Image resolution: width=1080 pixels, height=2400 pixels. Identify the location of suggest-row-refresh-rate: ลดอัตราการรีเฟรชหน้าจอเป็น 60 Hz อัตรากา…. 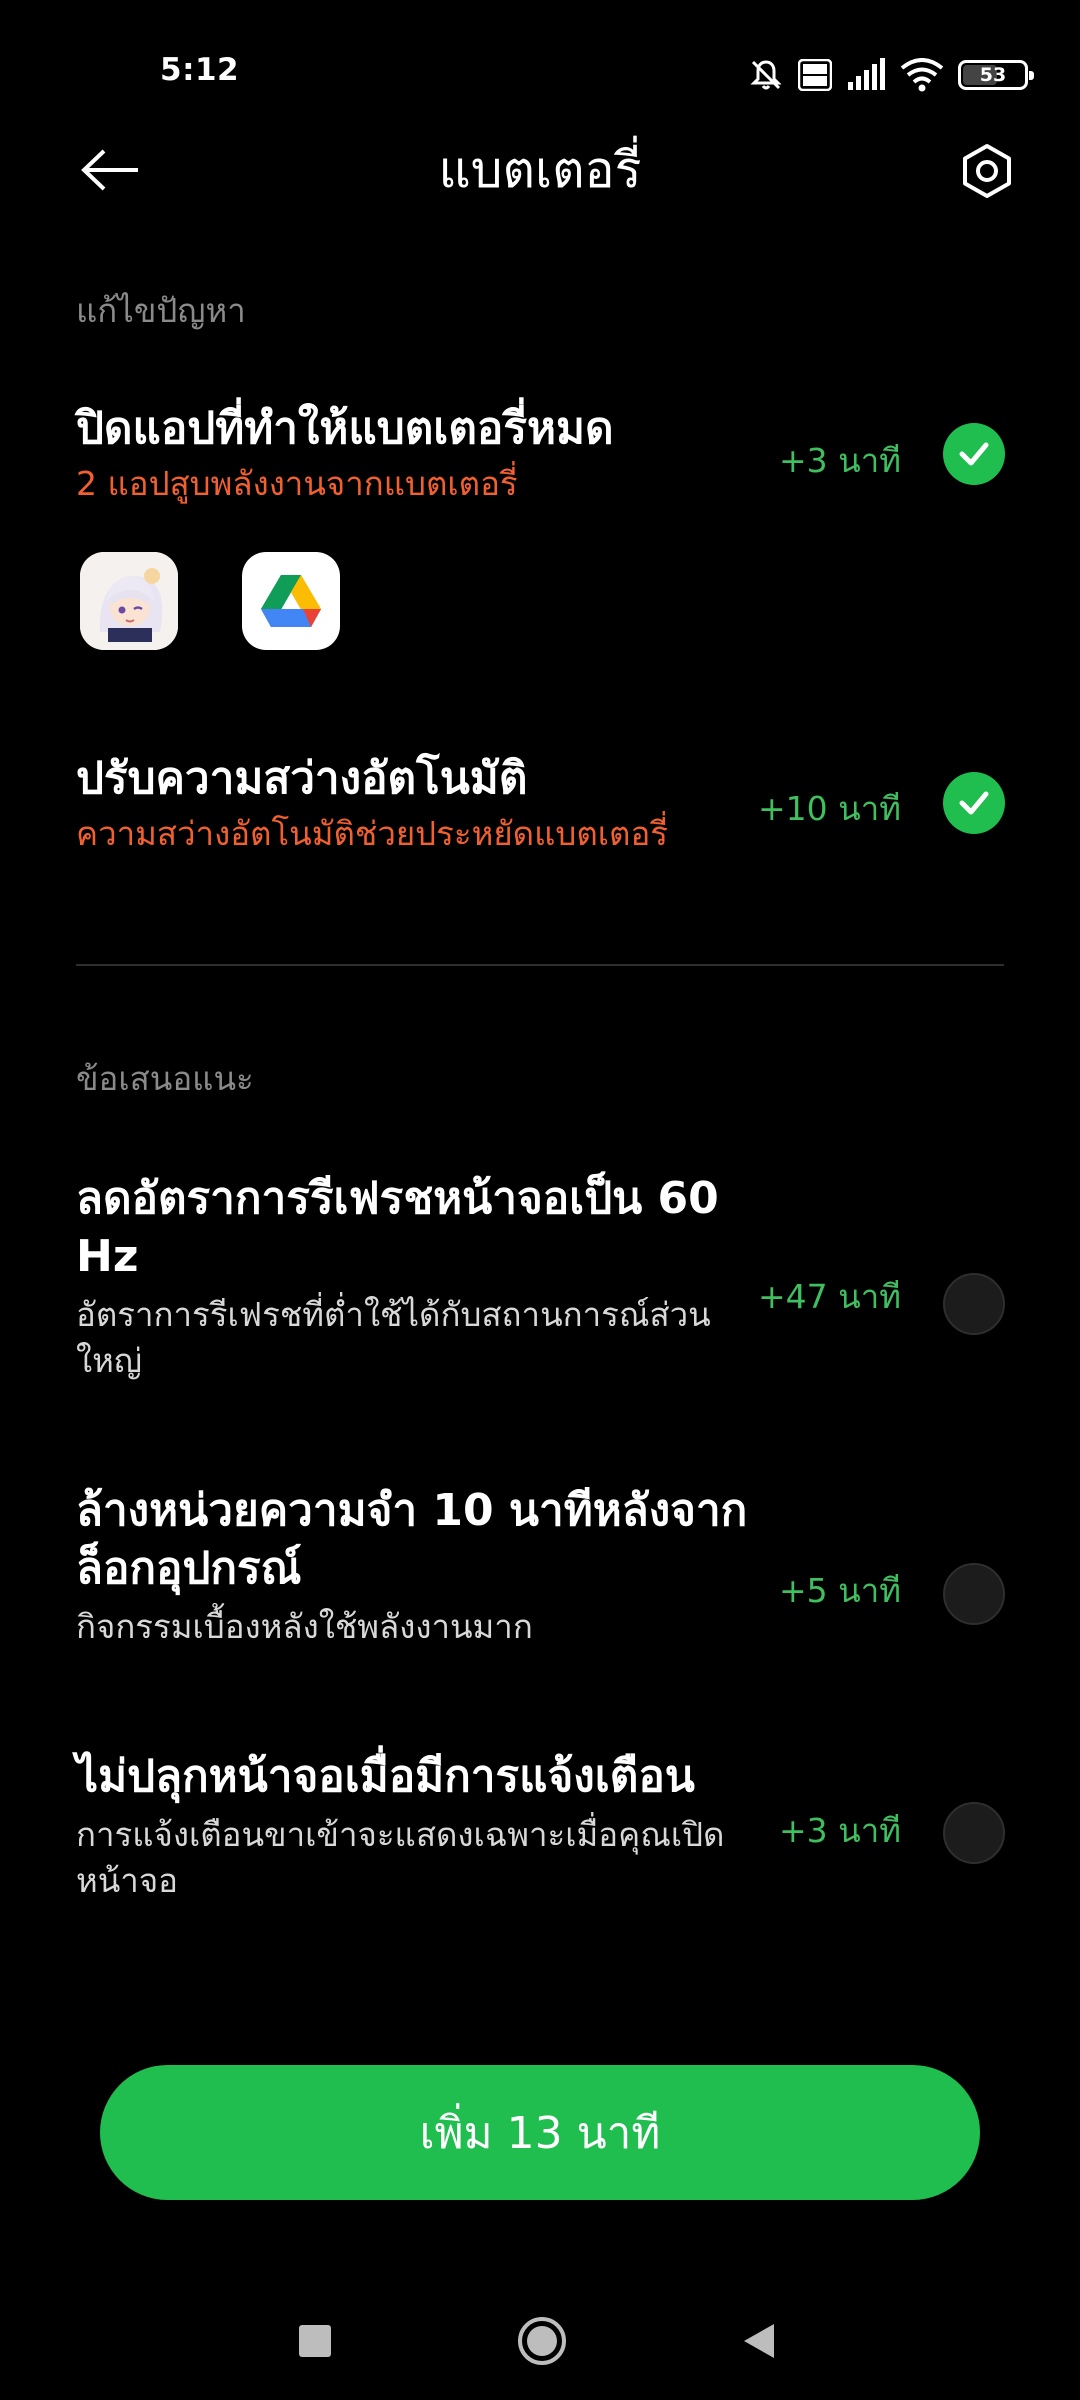
(541, 1277).